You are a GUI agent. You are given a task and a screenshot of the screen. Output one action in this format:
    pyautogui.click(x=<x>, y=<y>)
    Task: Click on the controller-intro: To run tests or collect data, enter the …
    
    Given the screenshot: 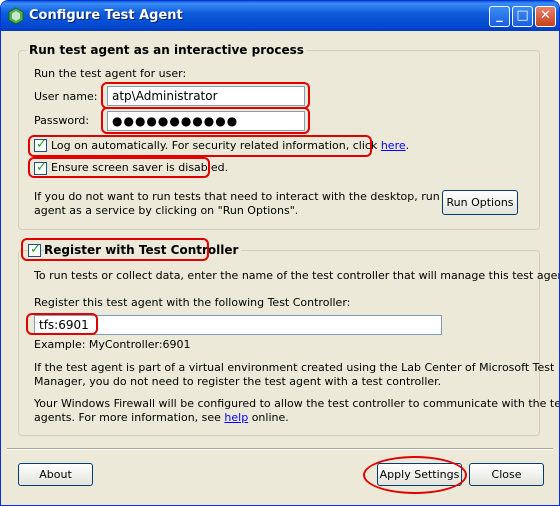 What is the action you would take?
    pyautogui.click(x=297, y=275)
    